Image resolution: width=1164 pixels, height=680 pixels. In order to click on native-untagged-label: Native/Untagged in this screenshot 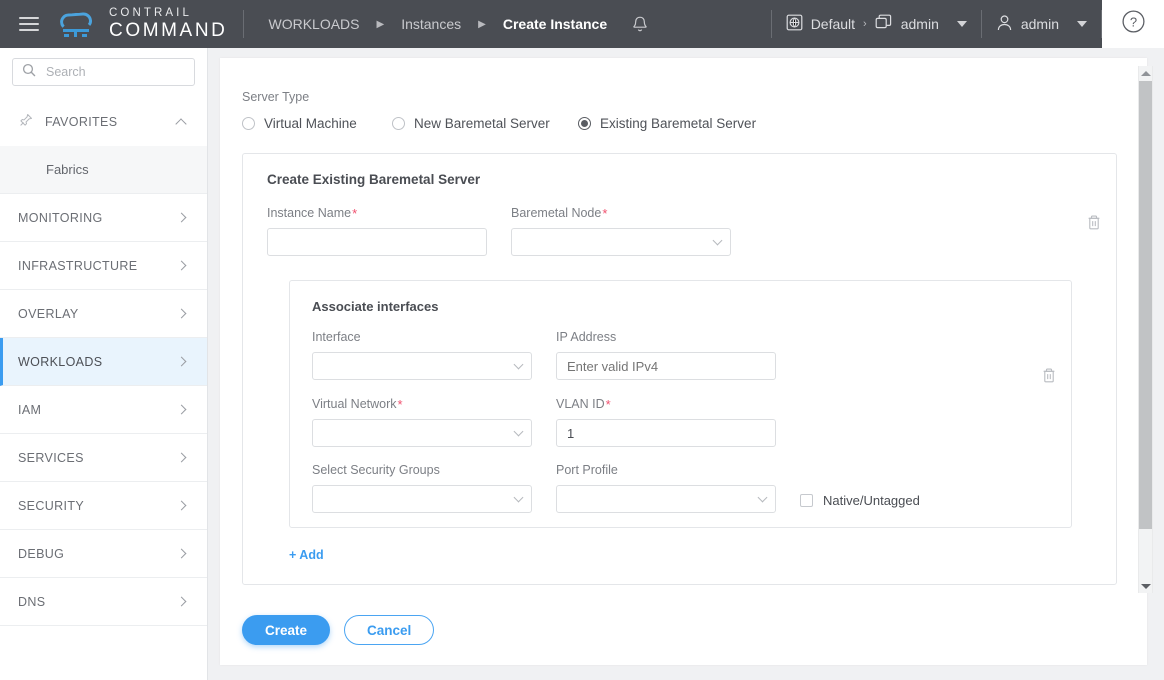, I will do `click(871, 500)`.